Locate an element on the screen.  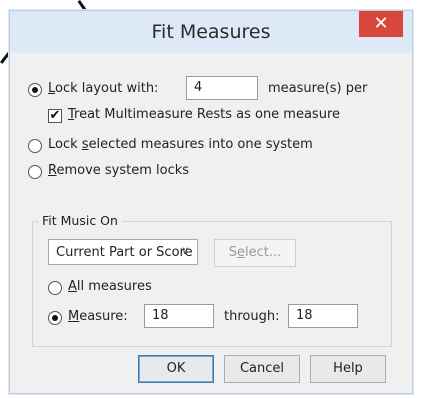
treat-multimeasure-checkbox: ✔ is located at coordinates (55, 116).